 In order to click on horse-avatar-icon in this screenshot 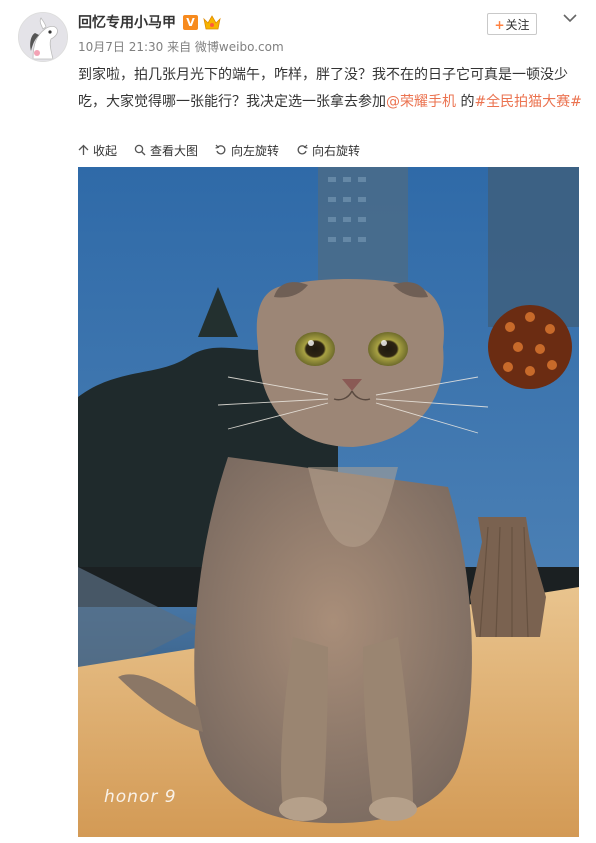, I will do `click(43, 37)`.